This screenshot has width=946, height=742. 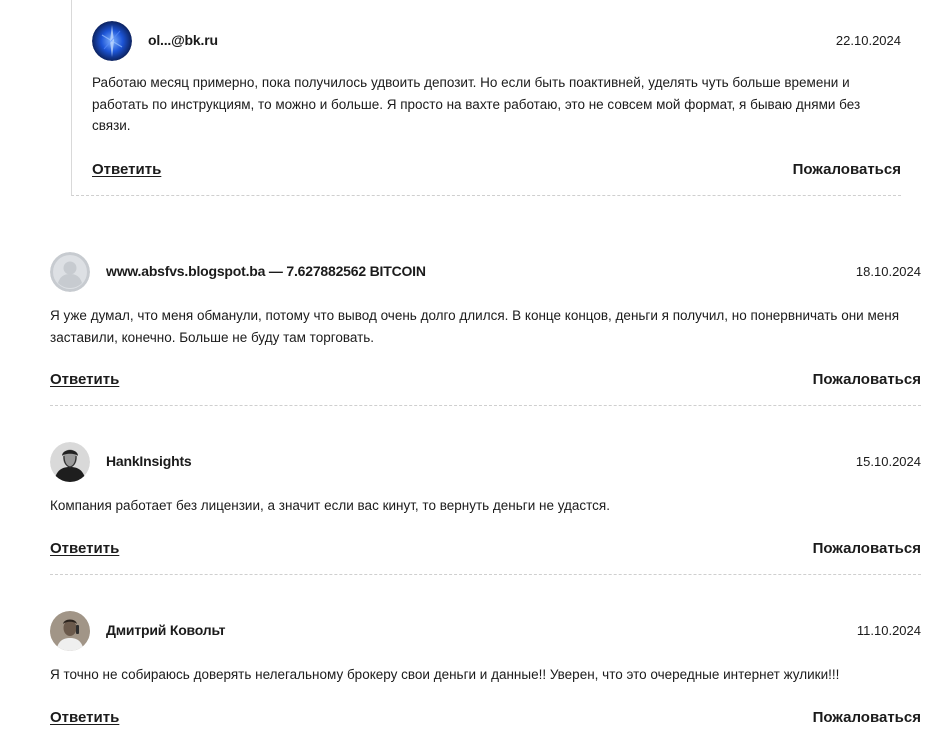 I want to click on default-user-icon, so click(x=70, y=272).